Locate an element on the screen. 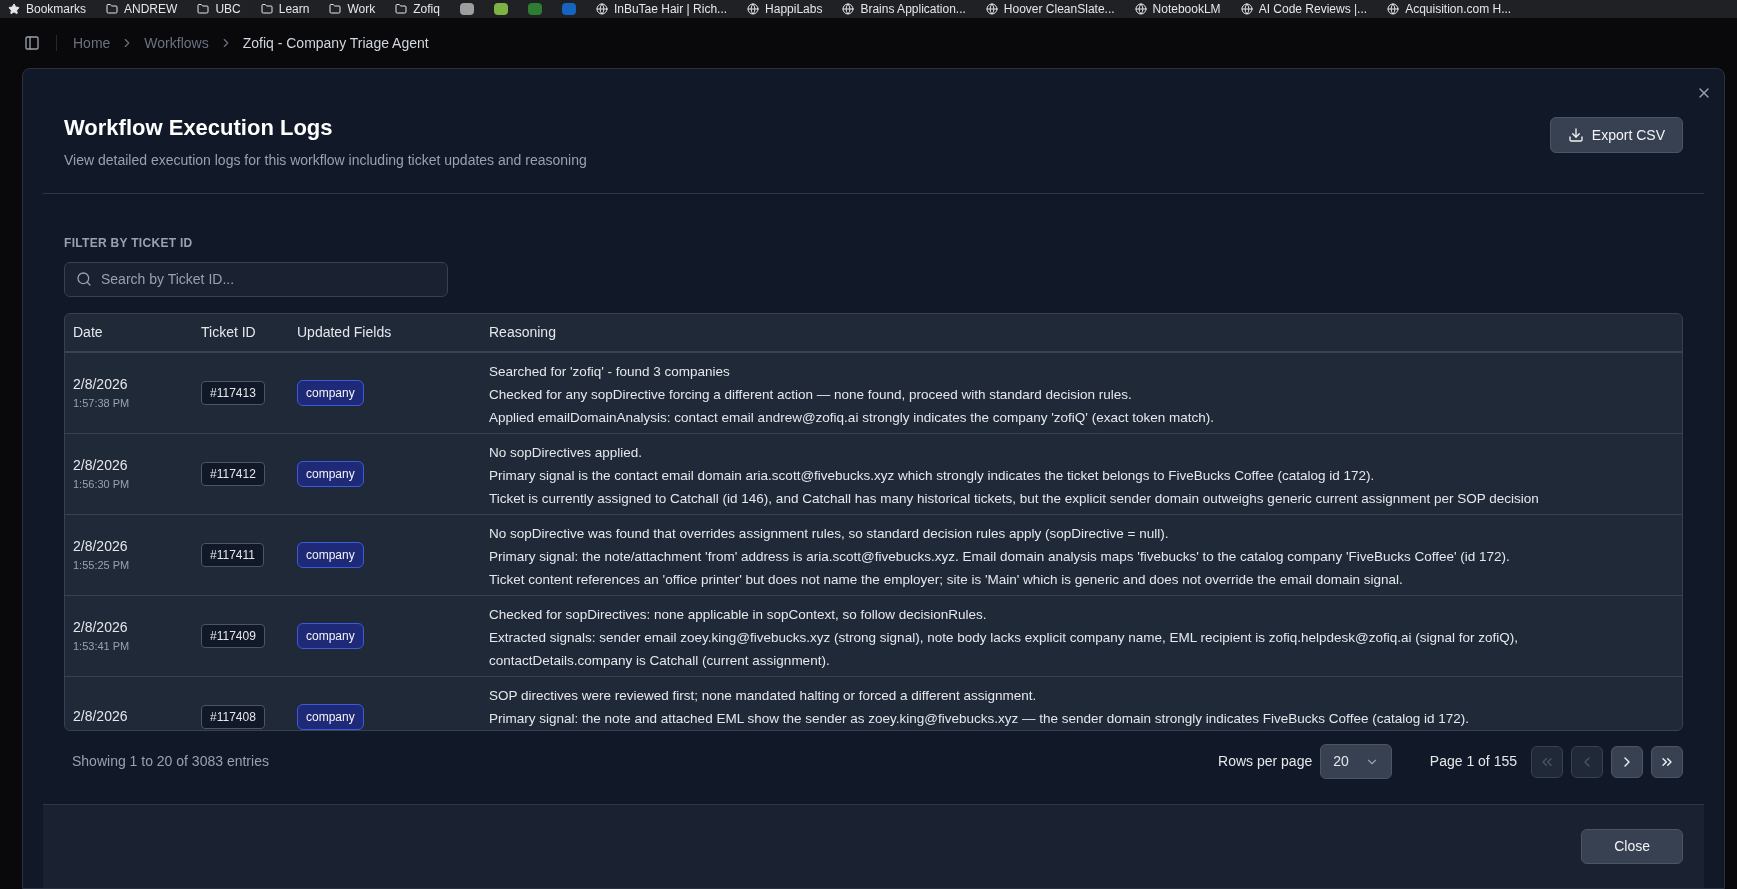  rows-per-page-label: Rows per page is located at coordinates (1265, 761).